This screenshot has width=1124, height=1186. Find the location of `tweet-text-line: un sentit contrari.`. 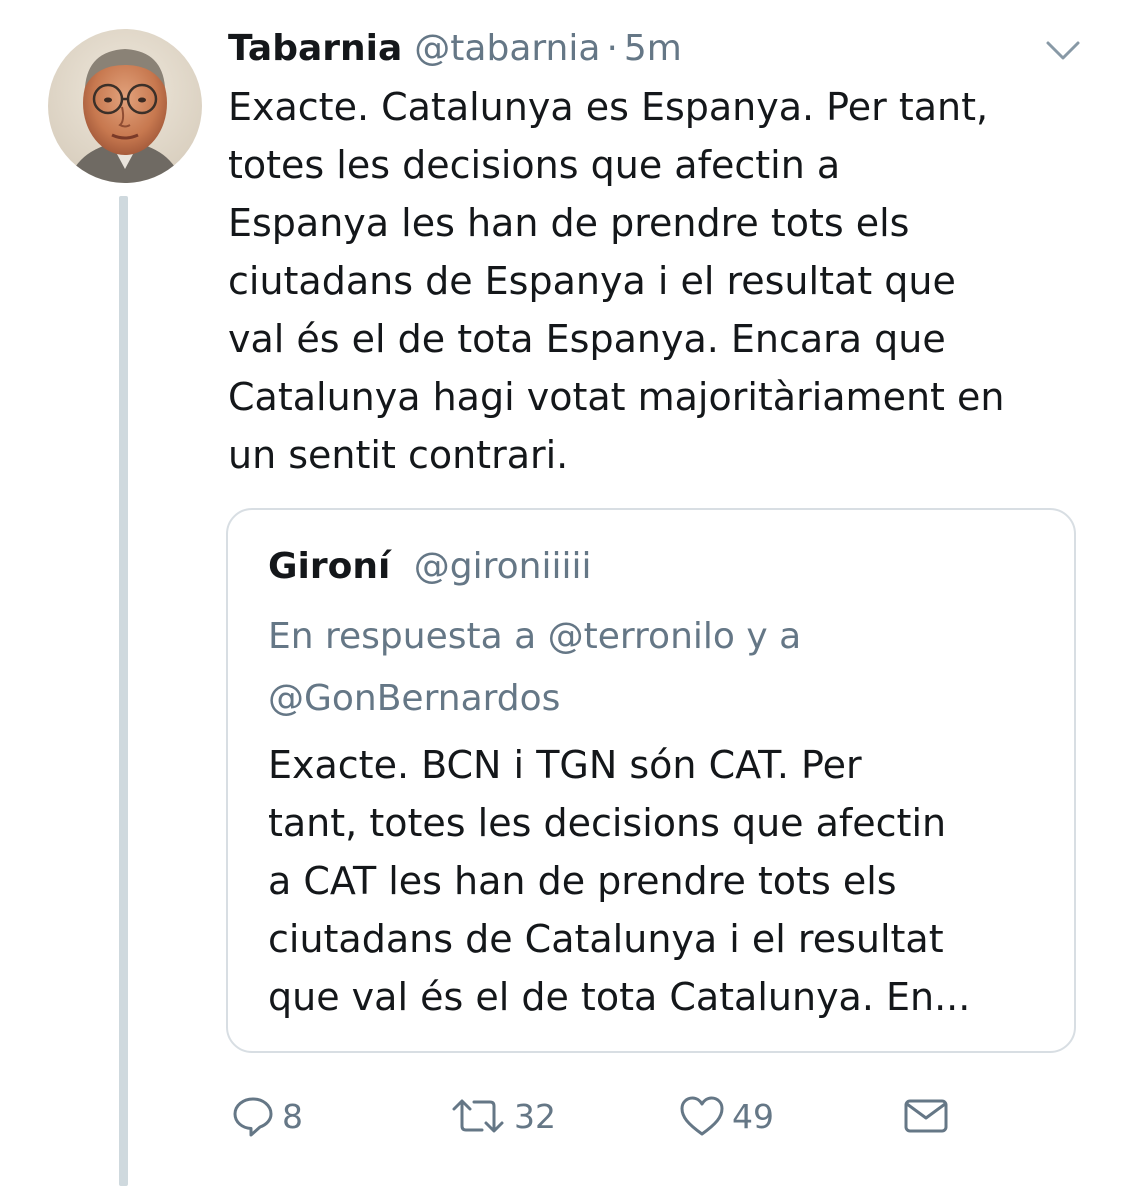

tweet-text-line: un sentit contrari. is located at coordinates (398, 455).